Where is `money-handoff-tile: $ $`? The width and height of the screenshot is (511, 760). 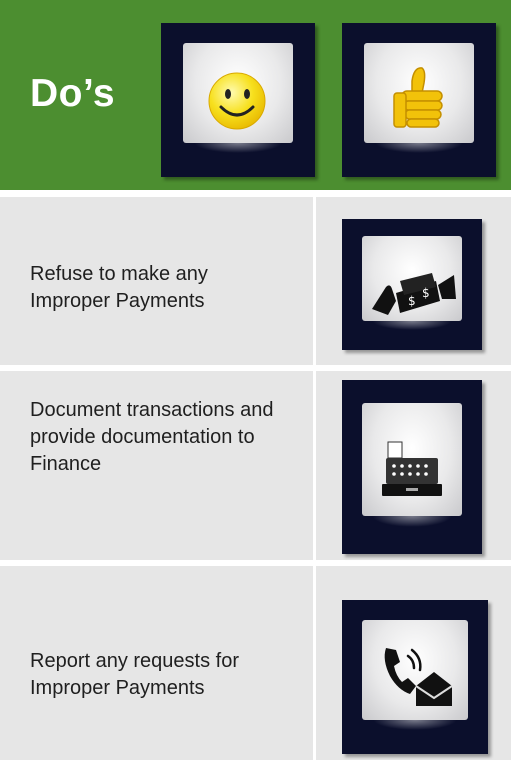
money-handoff-tile: $ $ is located at coordinates (412, 284).